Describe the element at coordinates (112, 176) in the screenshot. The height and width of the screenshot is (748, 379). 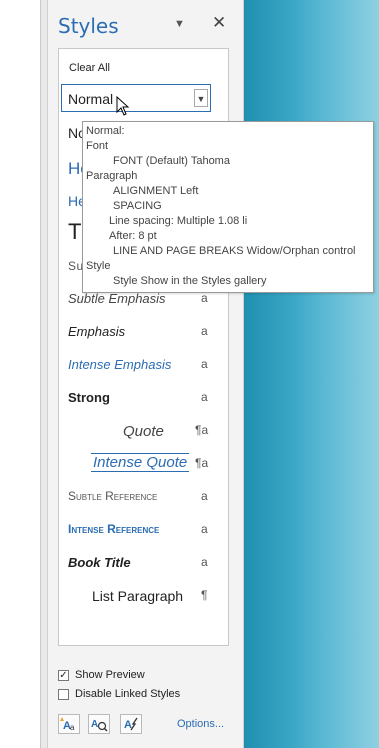
I see `tooltip-section-paragraph: Paragraph` at that location.